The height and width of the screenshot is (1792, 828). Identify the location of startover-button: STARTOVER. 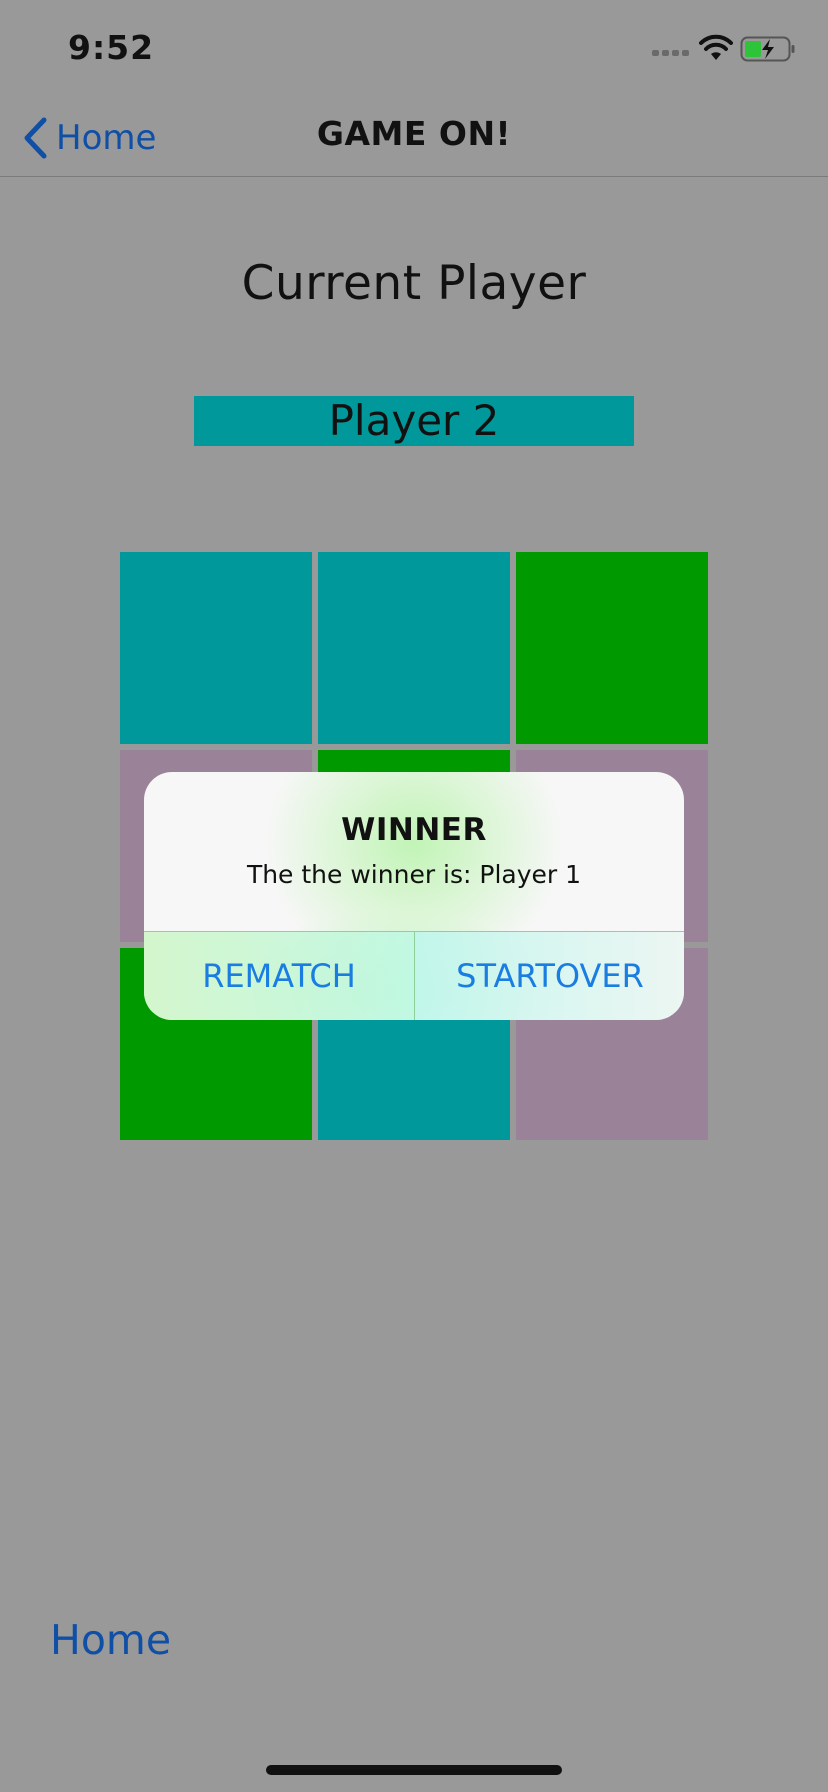
(549, 976).